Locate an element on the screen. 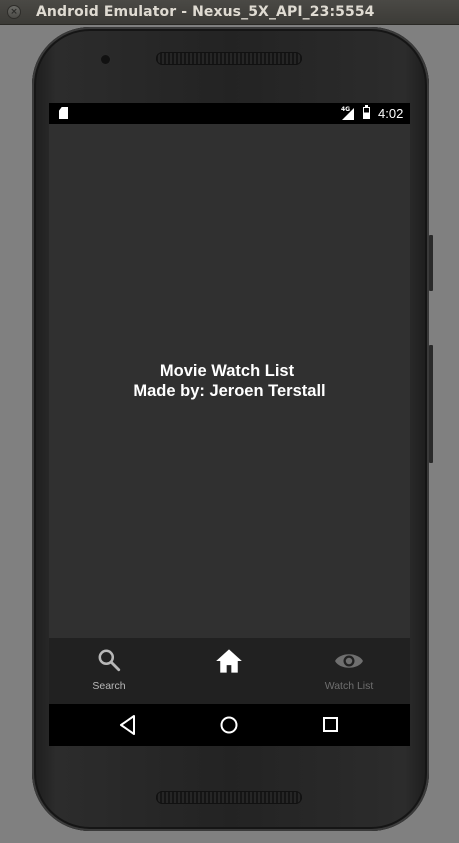  status-bar: 4G 4:02 is located at coordinates (229, 113).